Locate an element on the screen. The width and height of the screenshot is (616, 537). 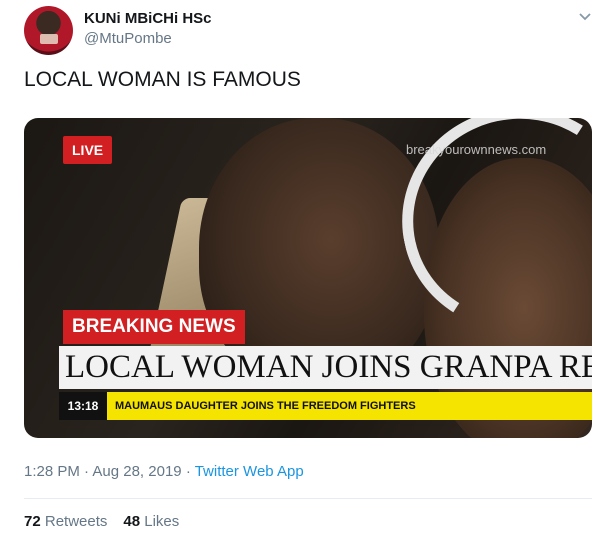
likes-stat: 48 Likes is located at coordinates (151, 521).